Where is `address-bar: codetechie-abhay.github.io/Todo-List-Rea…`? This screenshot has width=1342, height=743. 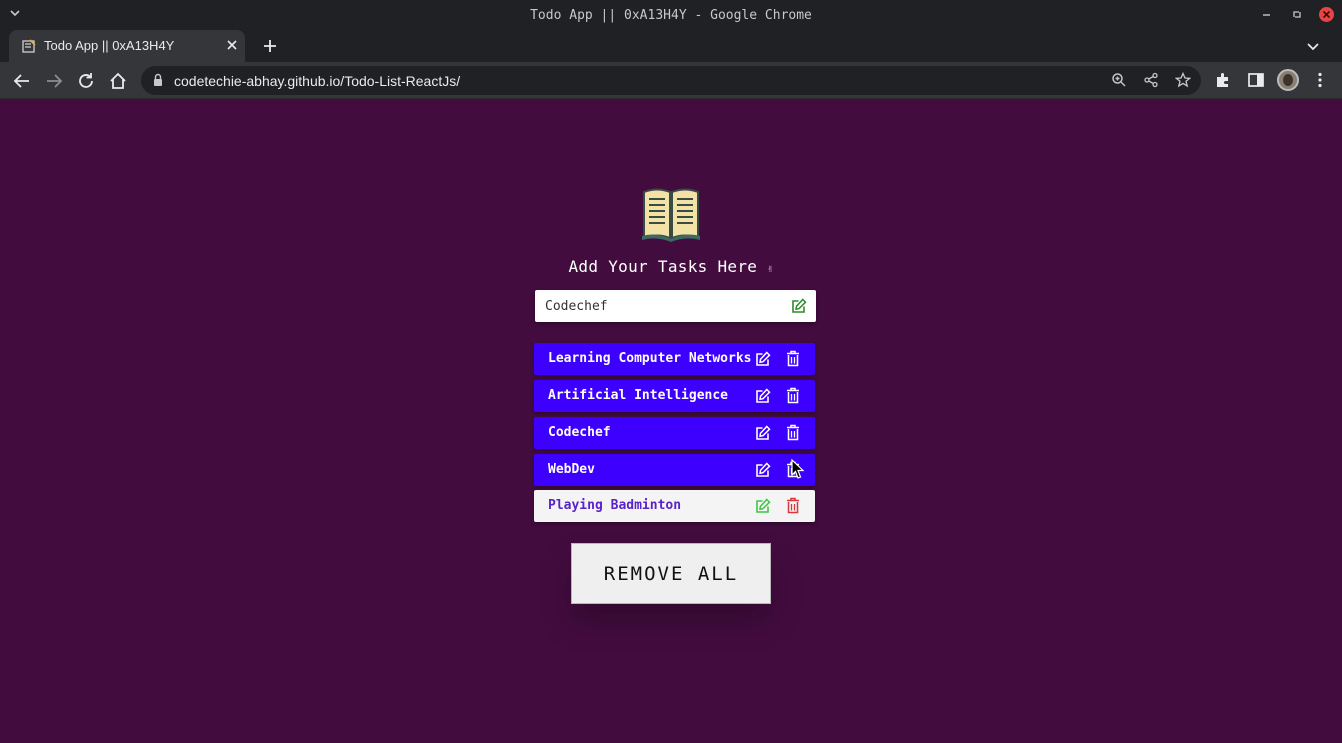
address-bar: codetechie-abhay.github.io/Todo-List-Rea… is located at coordinates (671, 80).